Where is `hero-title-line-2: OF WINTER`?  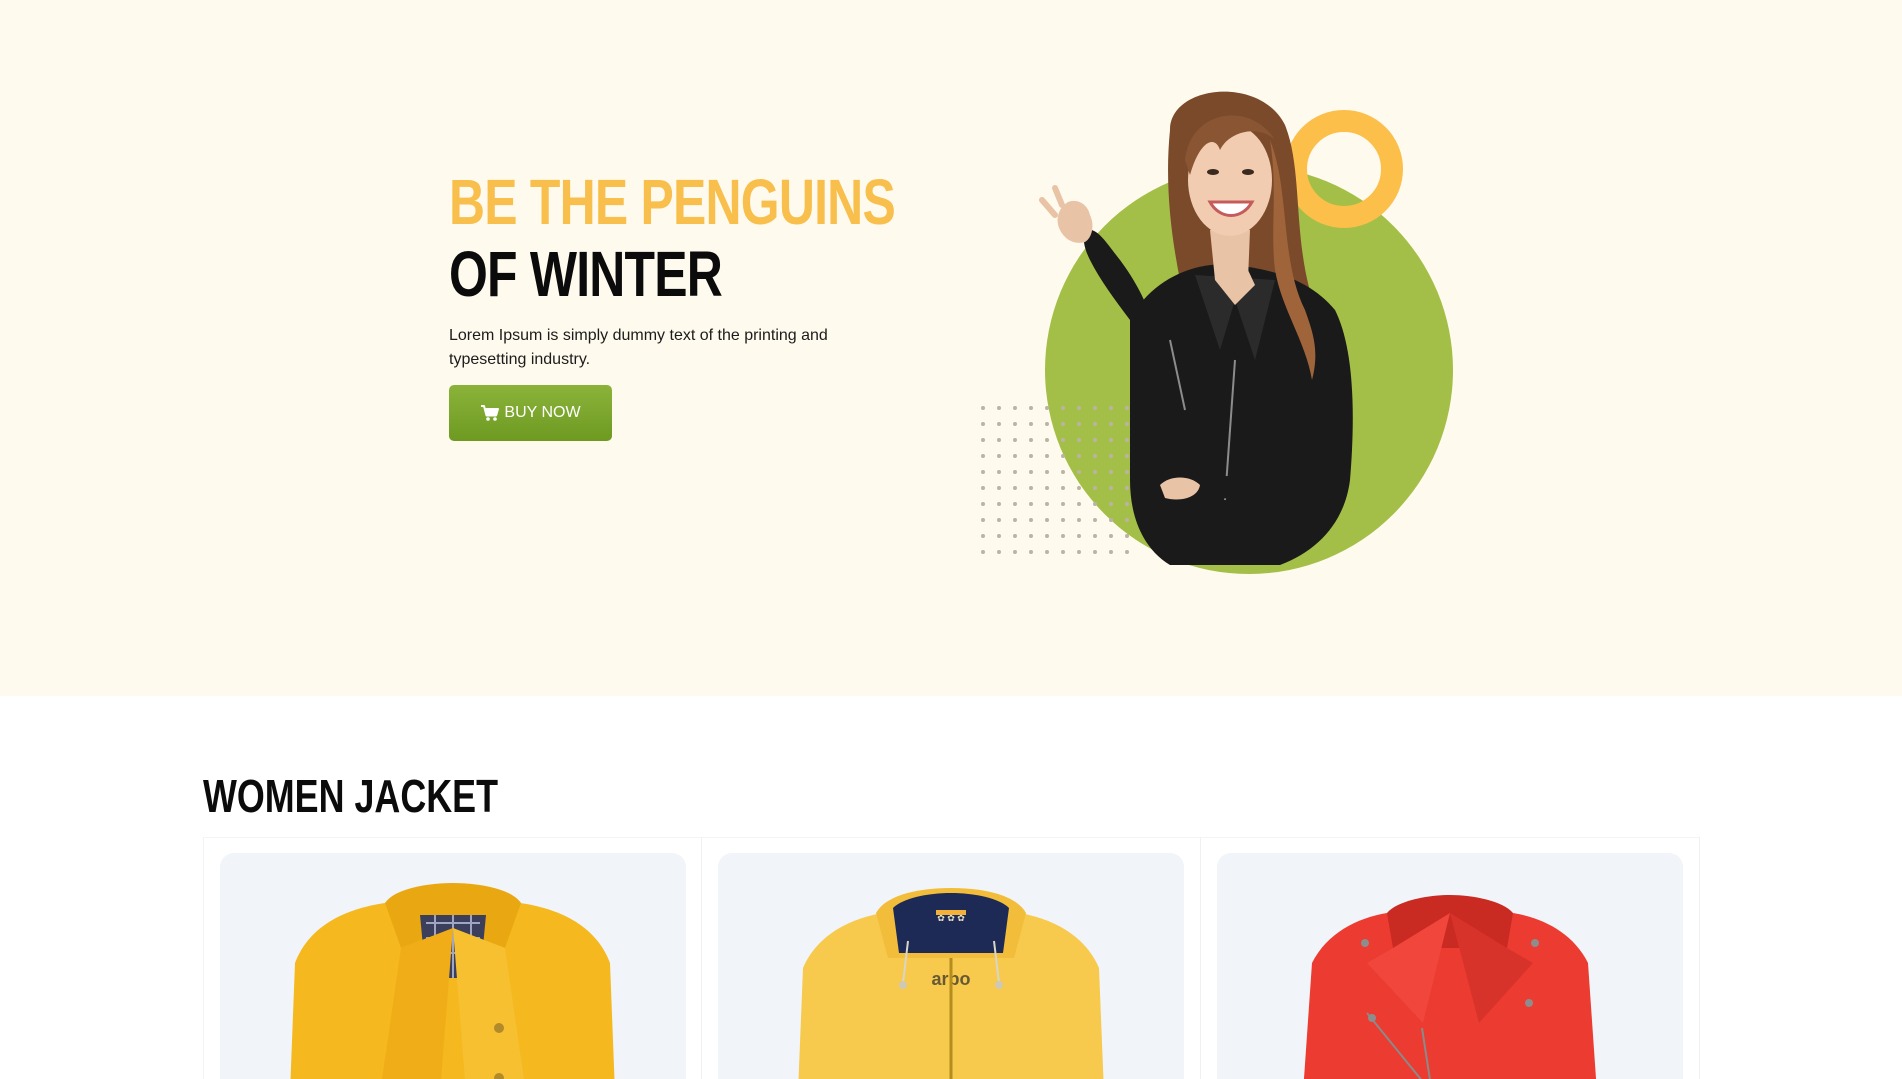 hero-title-line-2: OF WINTER is located at coordinates (586, 274).